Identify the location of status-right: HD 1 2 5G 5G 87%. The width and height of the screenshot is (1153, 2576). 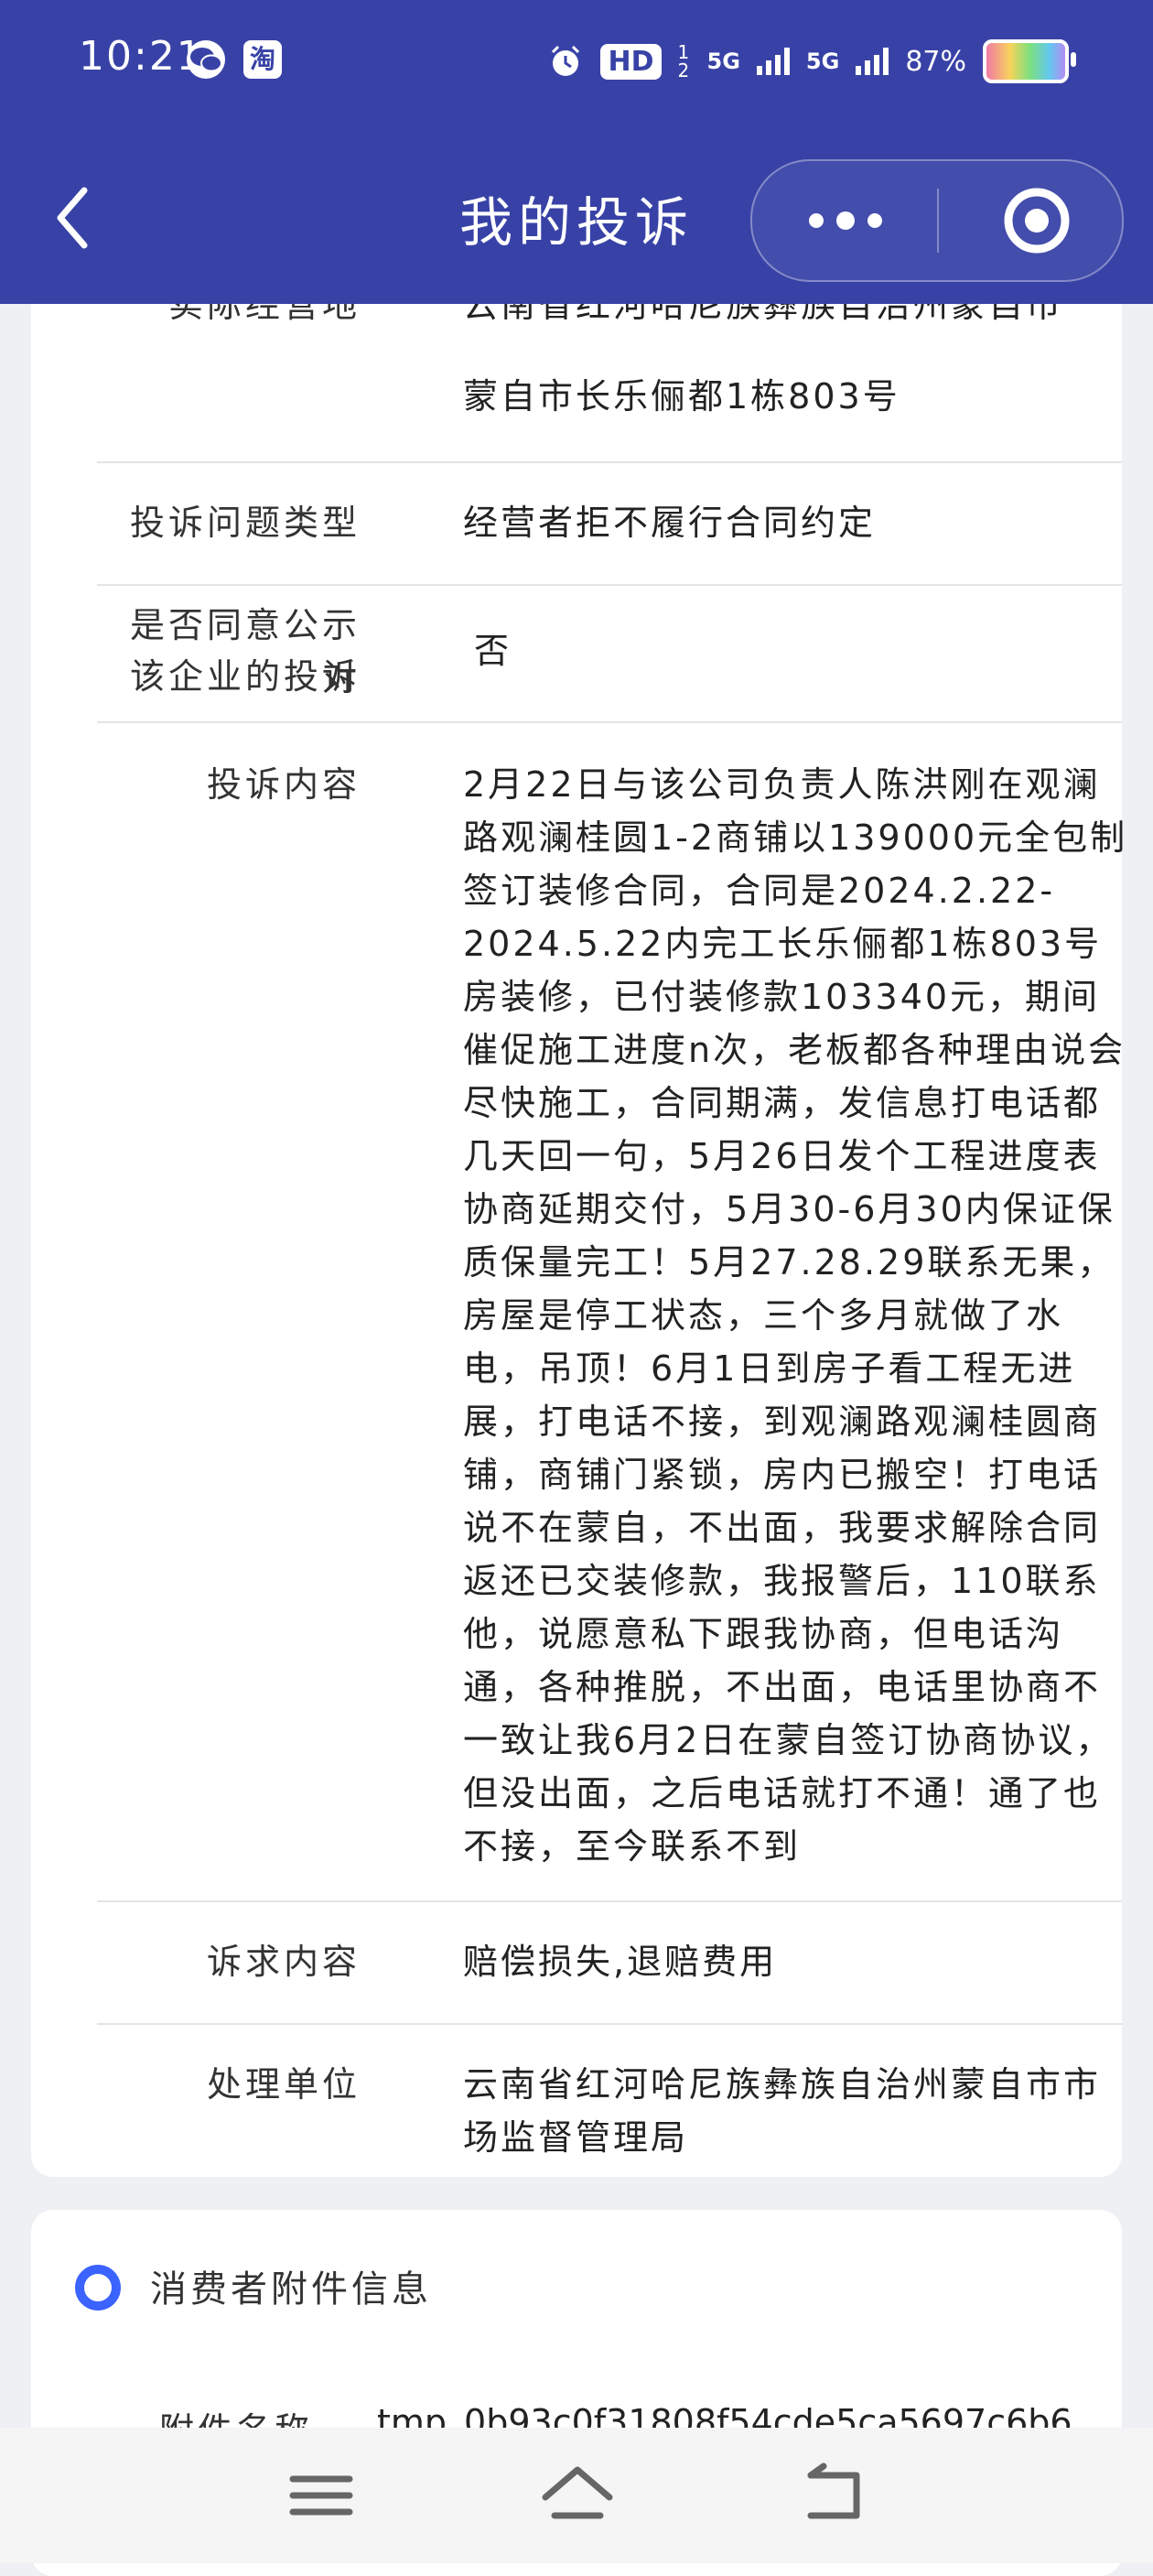
(812, 62).